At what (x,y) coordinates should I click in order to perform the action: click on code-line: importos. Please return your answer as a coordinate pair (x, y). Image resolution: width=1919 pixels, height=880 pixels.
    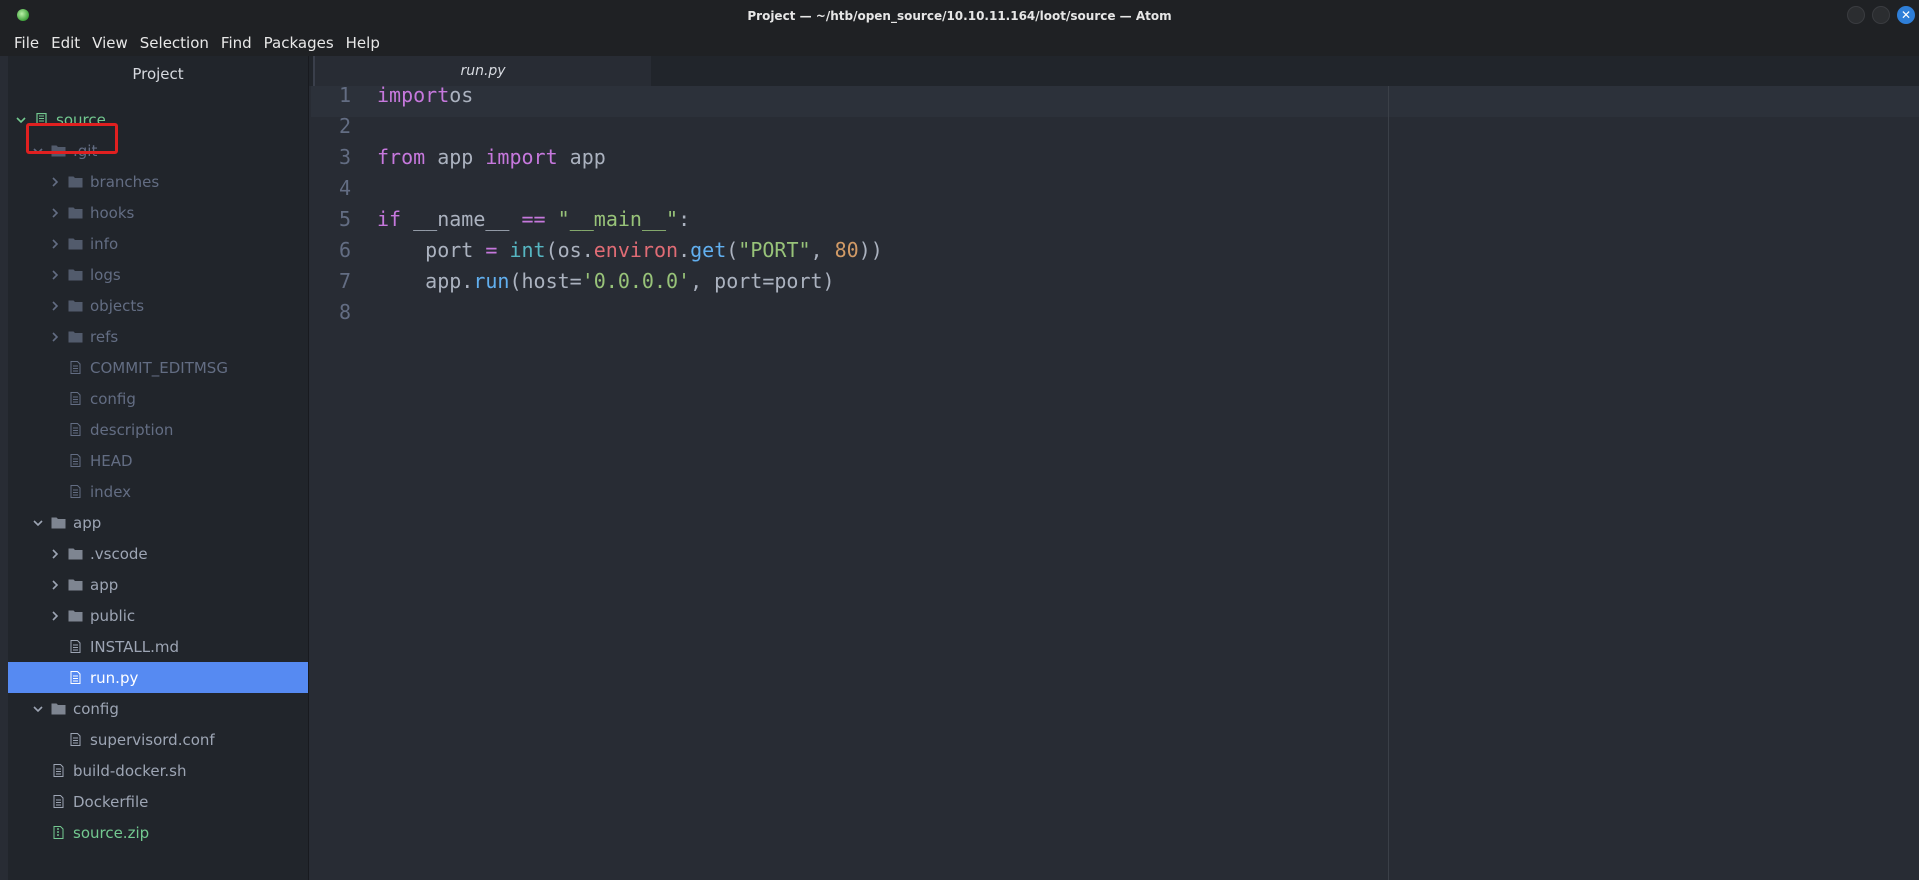
    Looking at the image, I should click on (425, 95).